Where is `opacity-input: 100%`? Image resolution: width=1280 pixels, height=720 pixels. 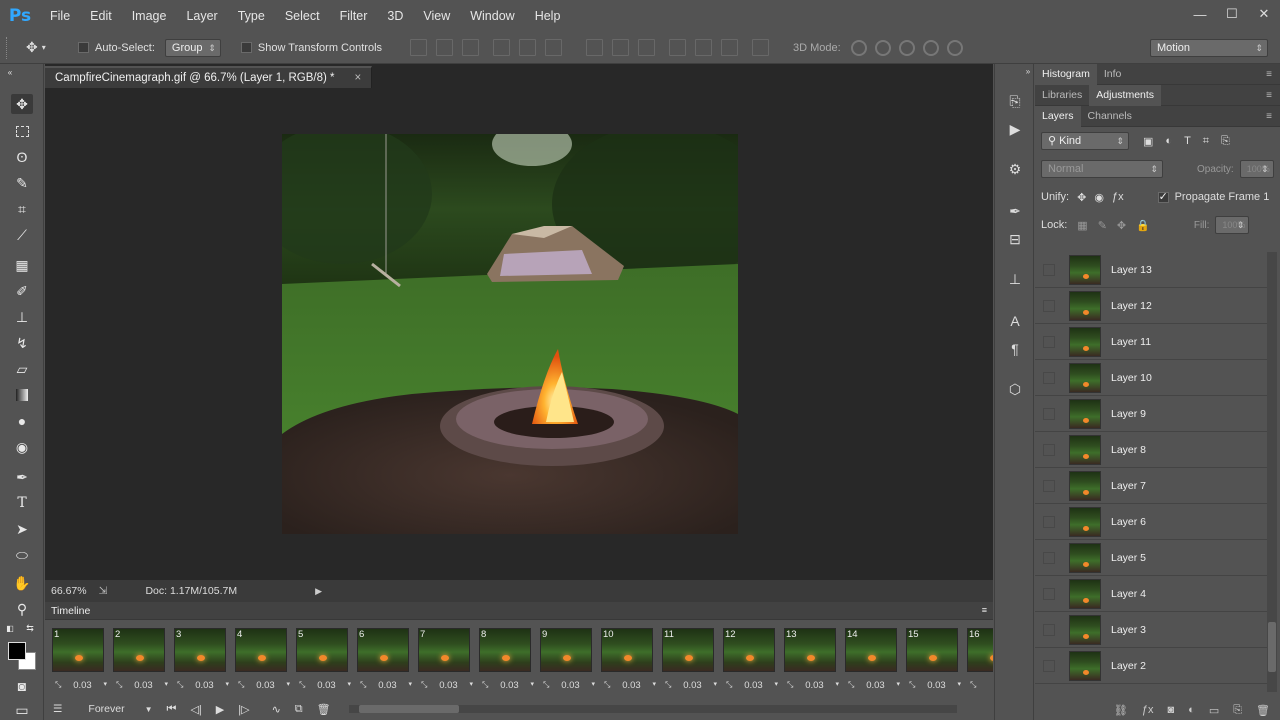
opacity-input: 100% is located at coordinates (1256, 169).